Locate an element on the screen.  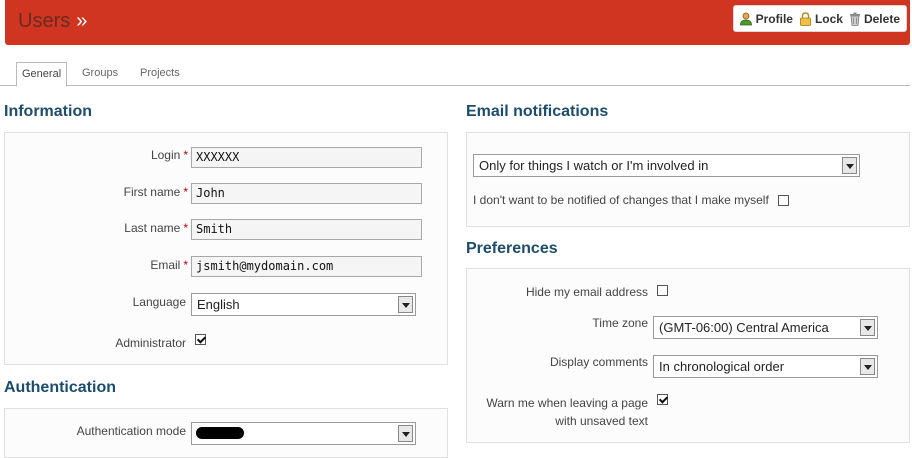
profile-label: Profile is located at coordinates (774, 19).